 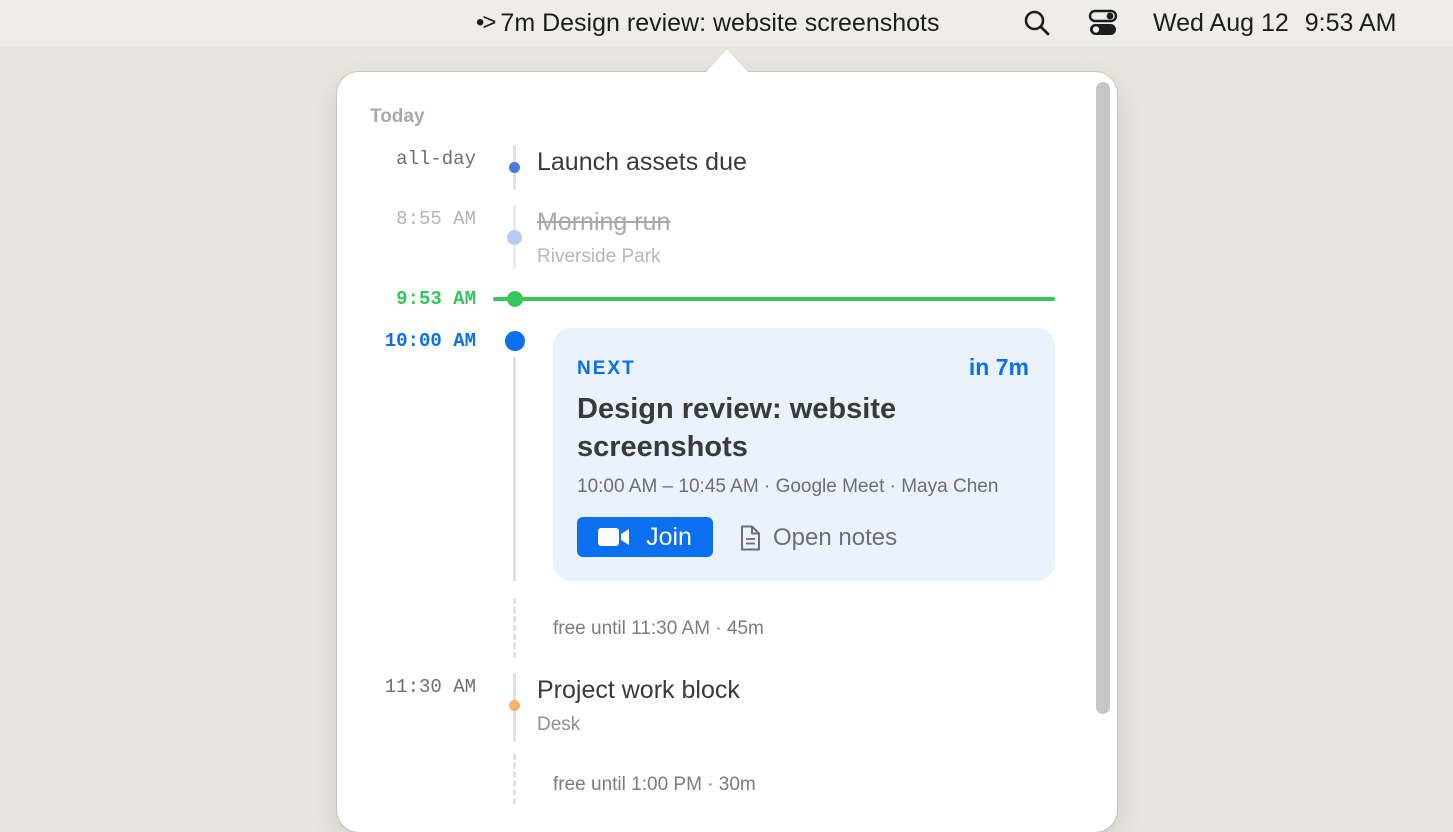 I want to click on next-label: NEXT, so click(x=606, y=368).